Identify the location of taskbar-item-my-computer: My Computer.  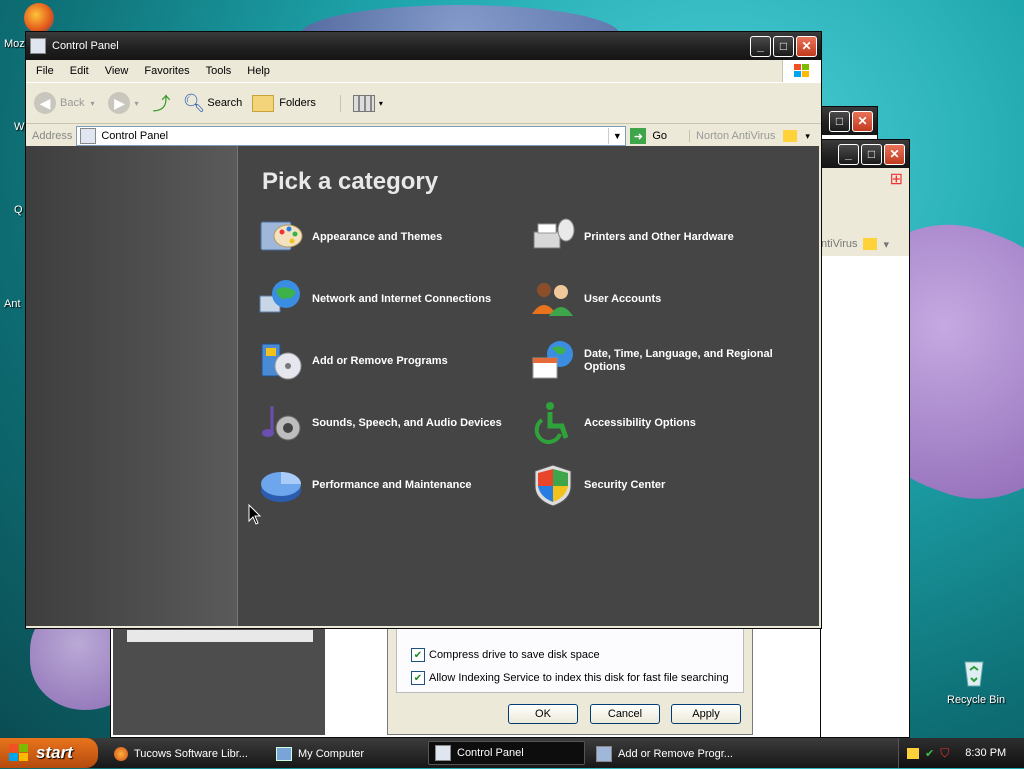
(347, 754).